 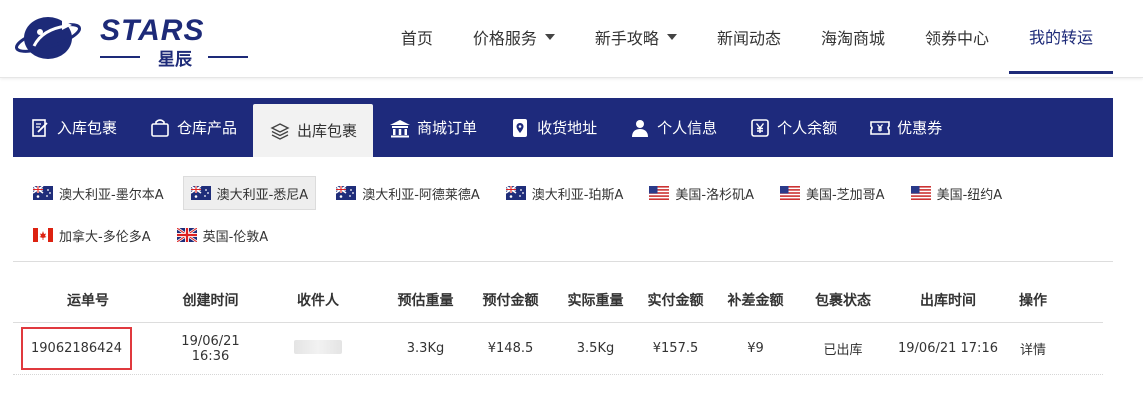 What do you see at coordinates (160, 128) in the screenshot?
I see `bag-icon` at bounding box center [160, 128].